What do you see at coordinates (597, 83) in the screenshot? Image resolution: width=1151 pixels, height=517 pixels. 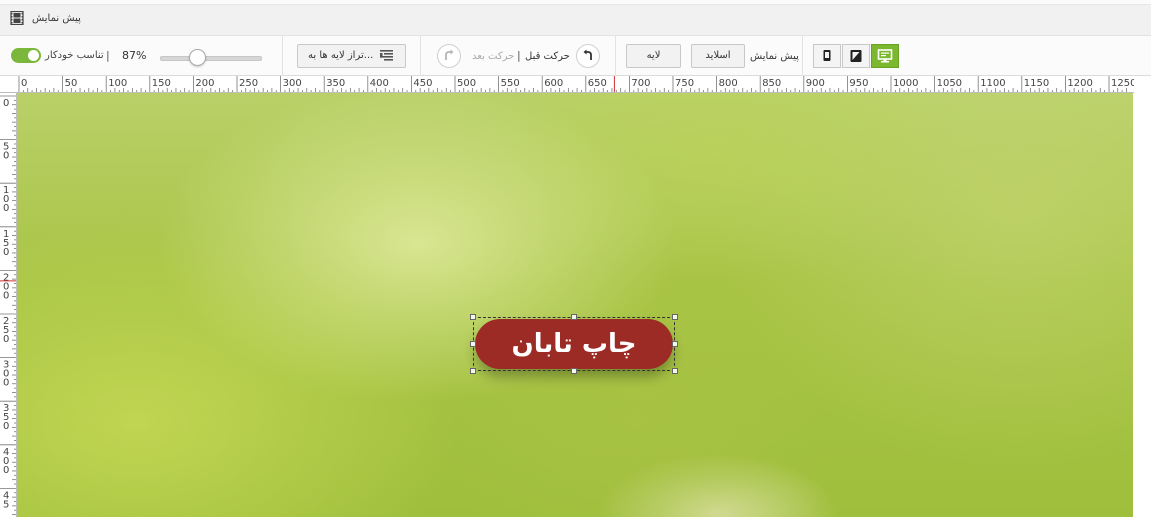 I see `ruler-label: 650` at bounding box center [597, 83].